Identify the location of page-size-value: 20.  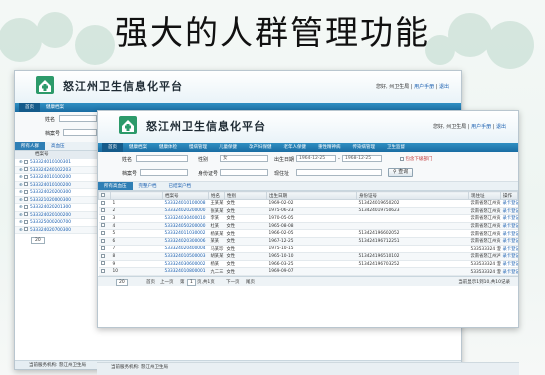
(122, 282).